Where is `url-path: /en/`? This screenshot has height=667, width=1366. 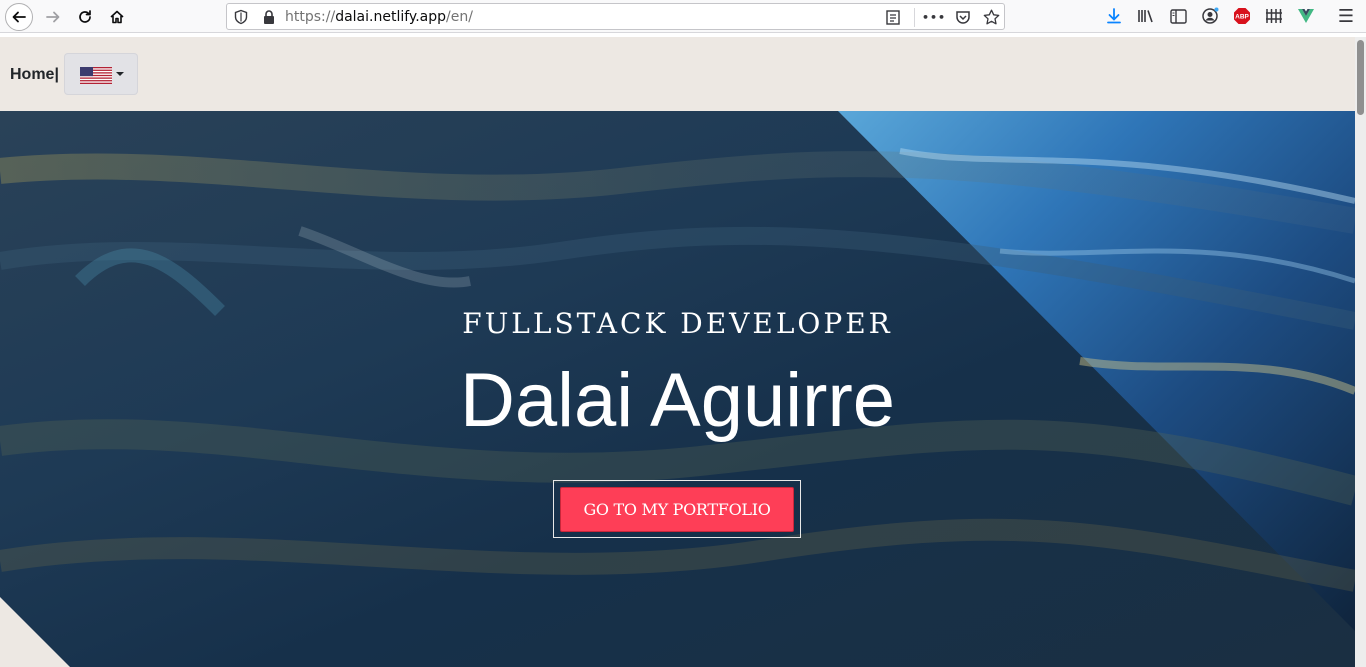
url-path: /en/ is located at coordinates (459, 17).